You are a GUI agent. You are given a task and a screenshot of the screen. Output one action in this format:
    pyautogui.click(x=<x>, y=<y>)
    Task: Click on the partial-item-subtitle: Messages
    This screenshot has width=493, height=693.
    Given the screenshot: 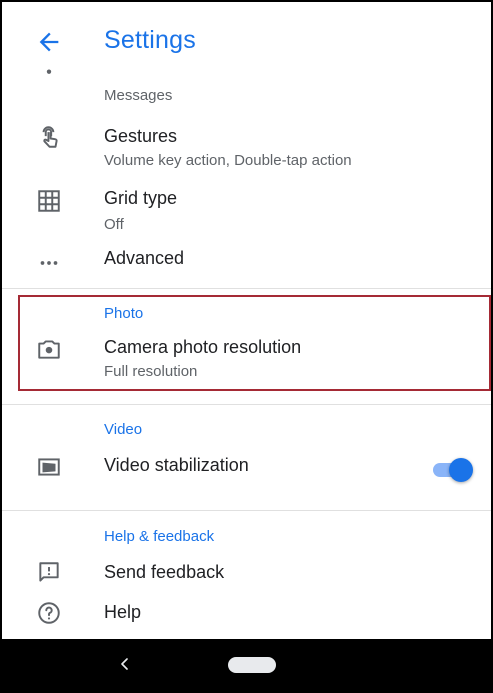 What is the action you would take?
    pyautogui.click(x=138, y=95)
    